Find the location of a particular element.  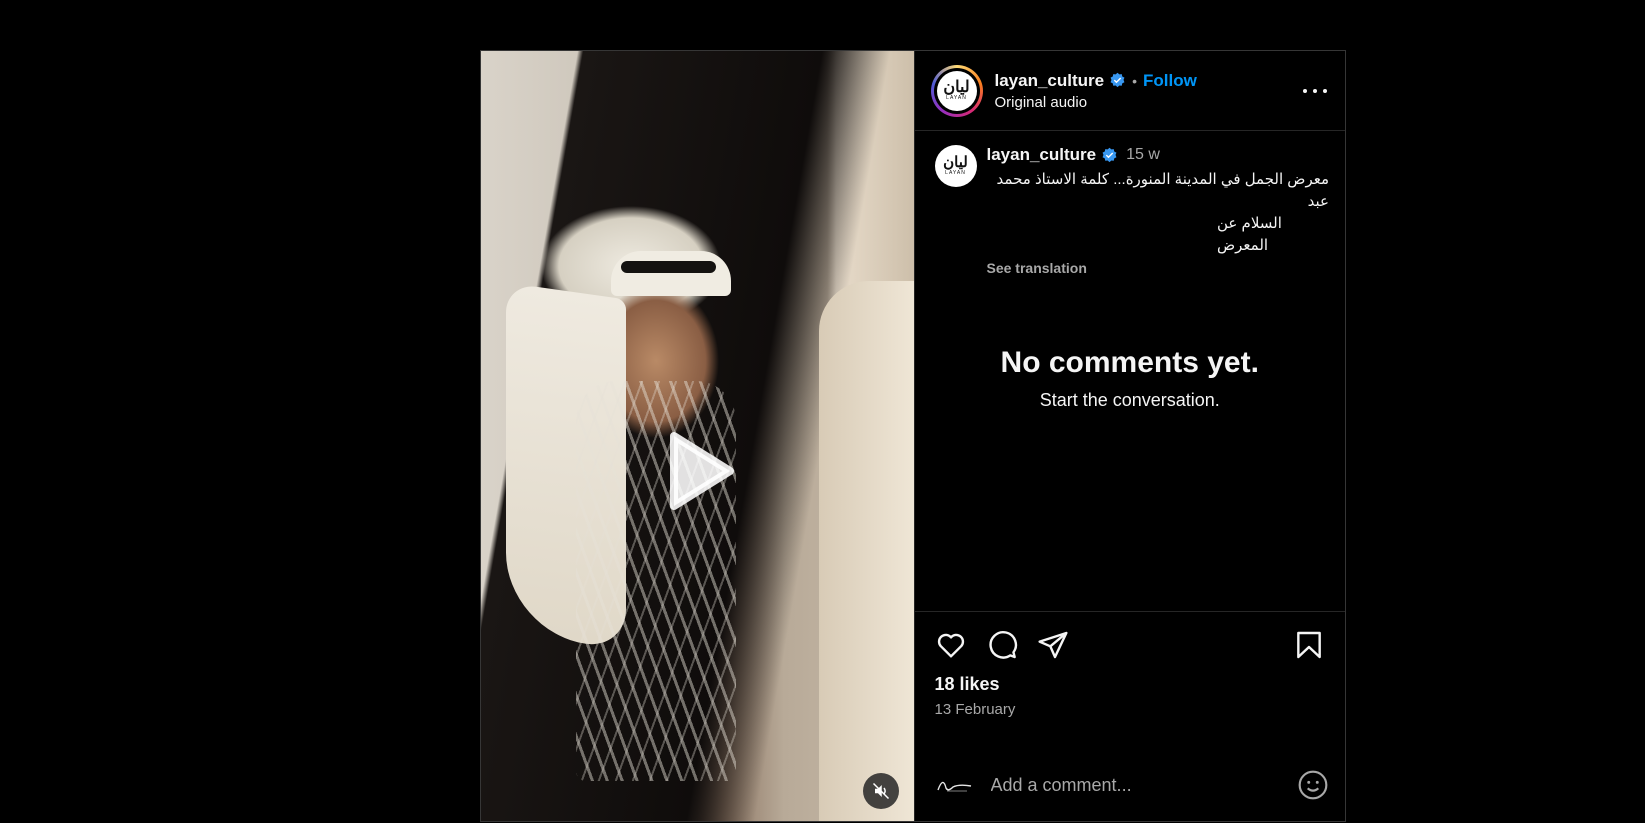

video-frame-agal is located at coordinates (668, 267).